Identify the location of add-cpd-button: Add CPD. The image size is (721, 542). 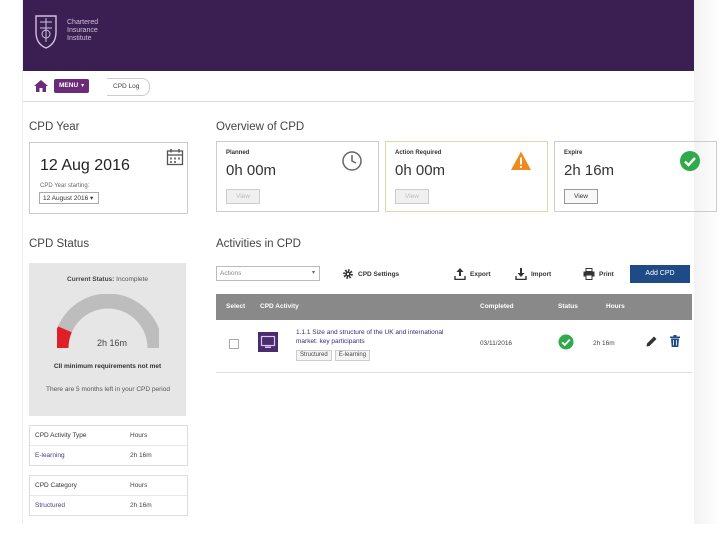
(660, 274).